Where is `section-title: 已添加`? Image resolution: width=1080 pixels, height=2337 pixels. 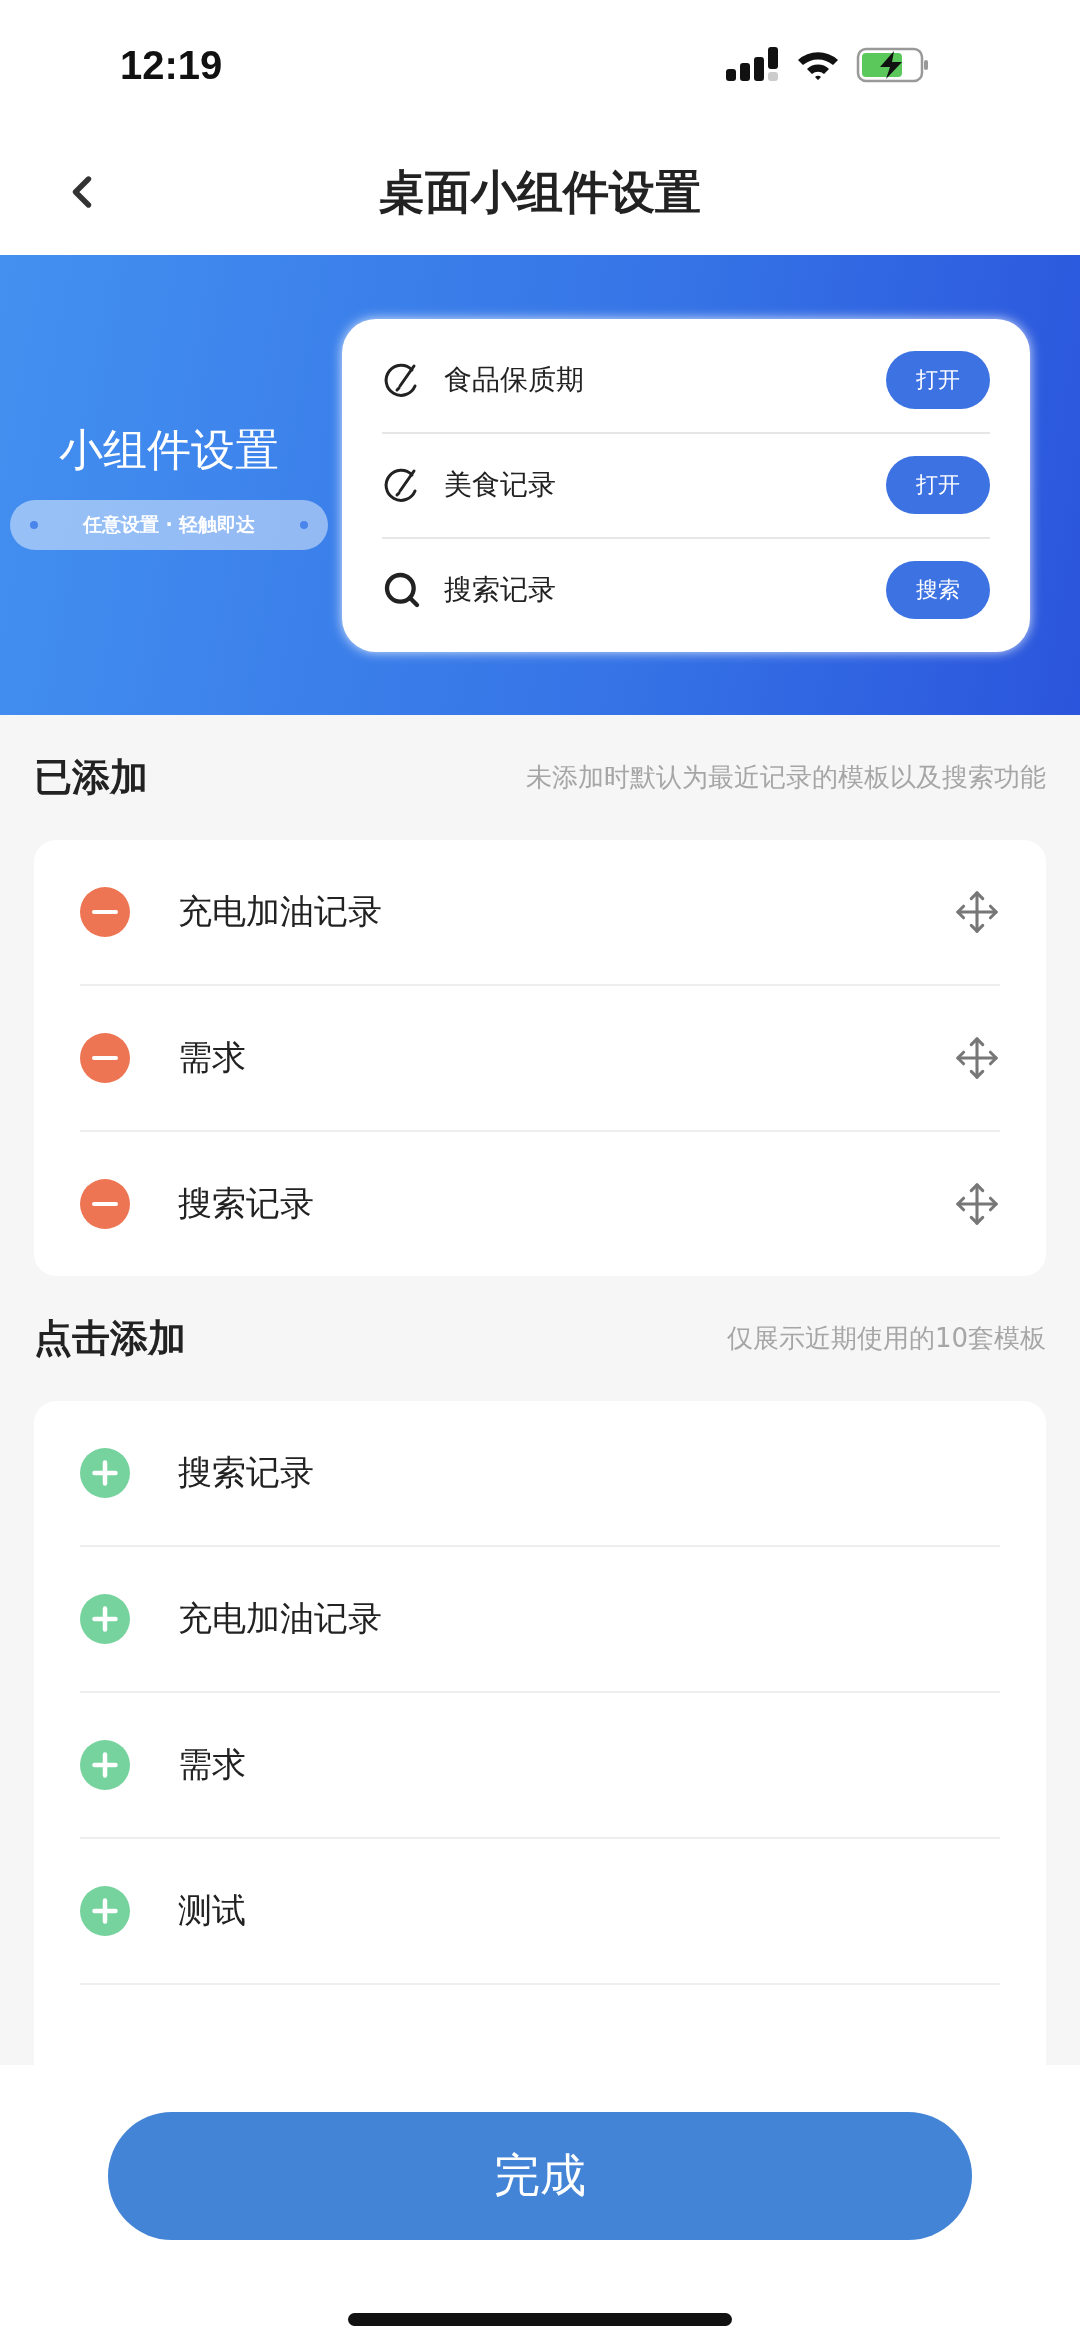
section-title: 已添加 is located at coordinates (91, 777).